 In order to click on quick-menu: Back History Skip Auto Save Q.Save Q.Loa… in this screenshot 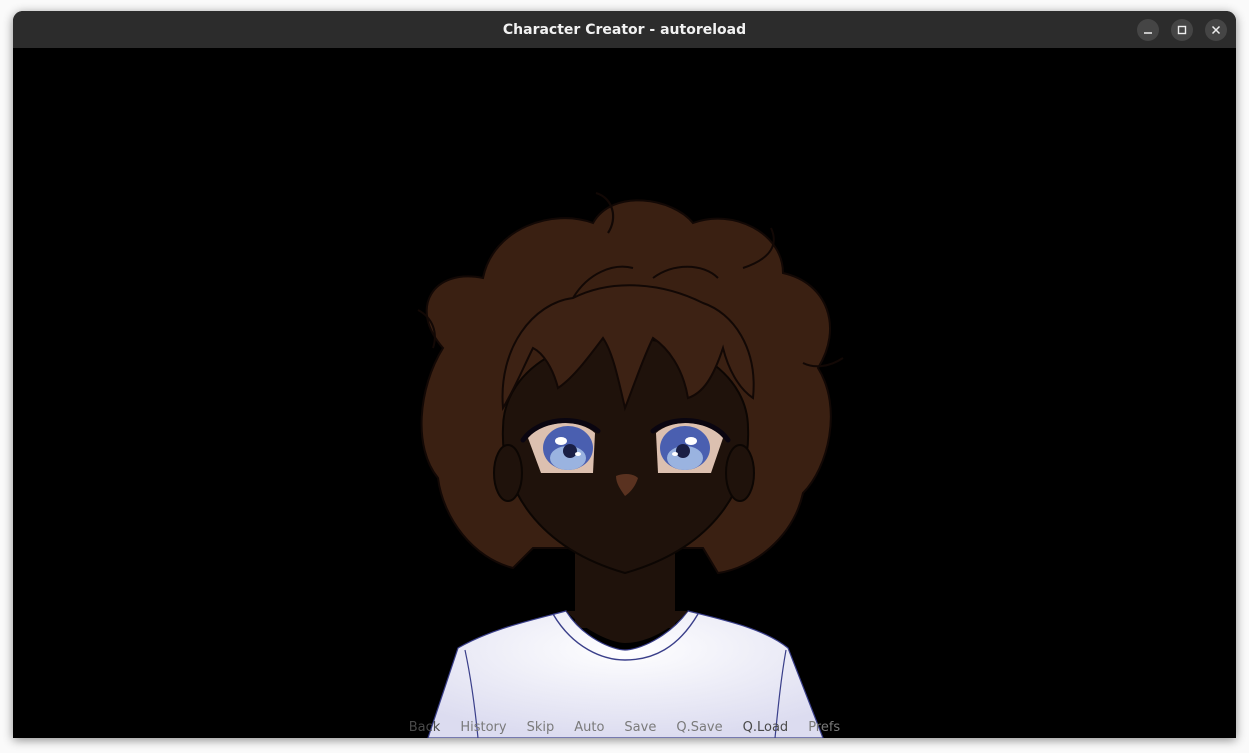, I will do `click(624, 727)`.